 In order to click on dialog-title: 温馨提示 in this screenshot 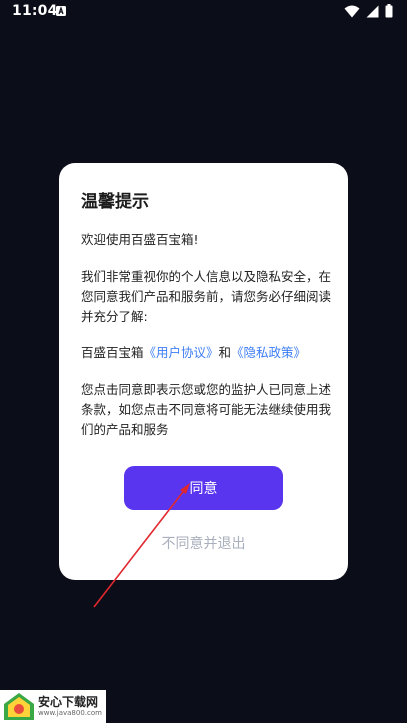, I will do `click(115, 202)`.